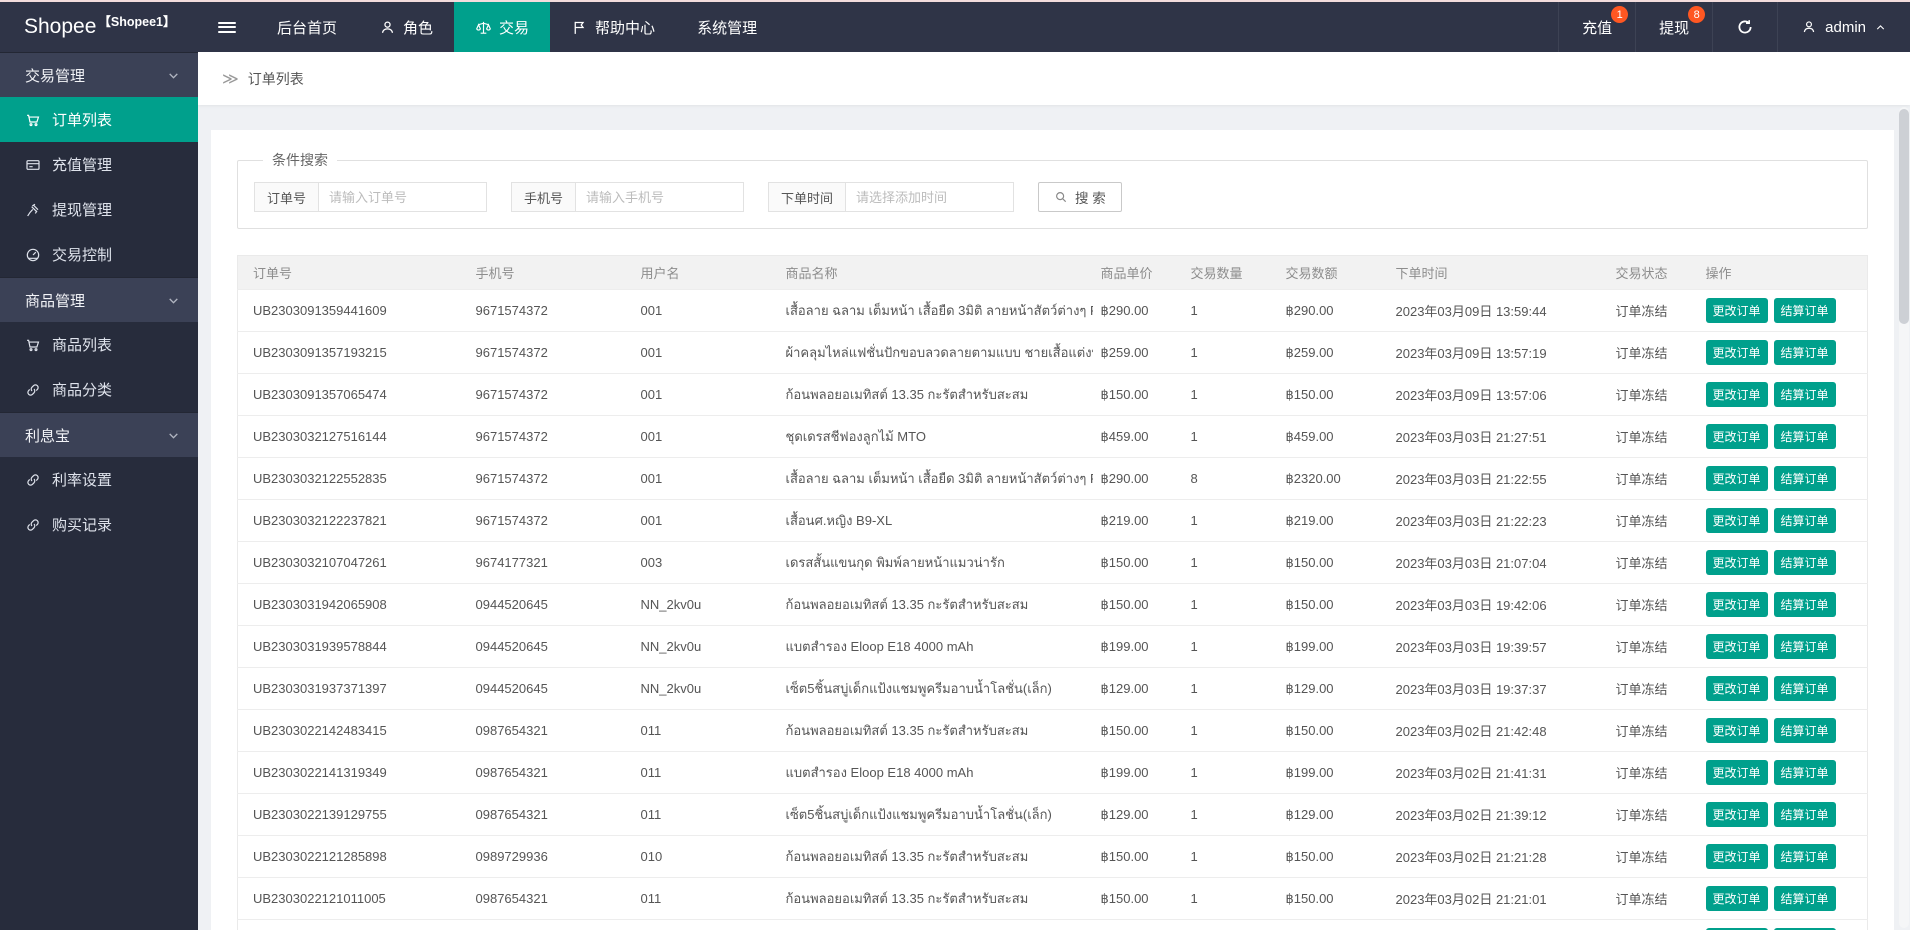 Image resolution: width=1910 pixels, height=930 pixels. I want to click on sidebar-item-trade-control: 交易控制, so click(99, 254).